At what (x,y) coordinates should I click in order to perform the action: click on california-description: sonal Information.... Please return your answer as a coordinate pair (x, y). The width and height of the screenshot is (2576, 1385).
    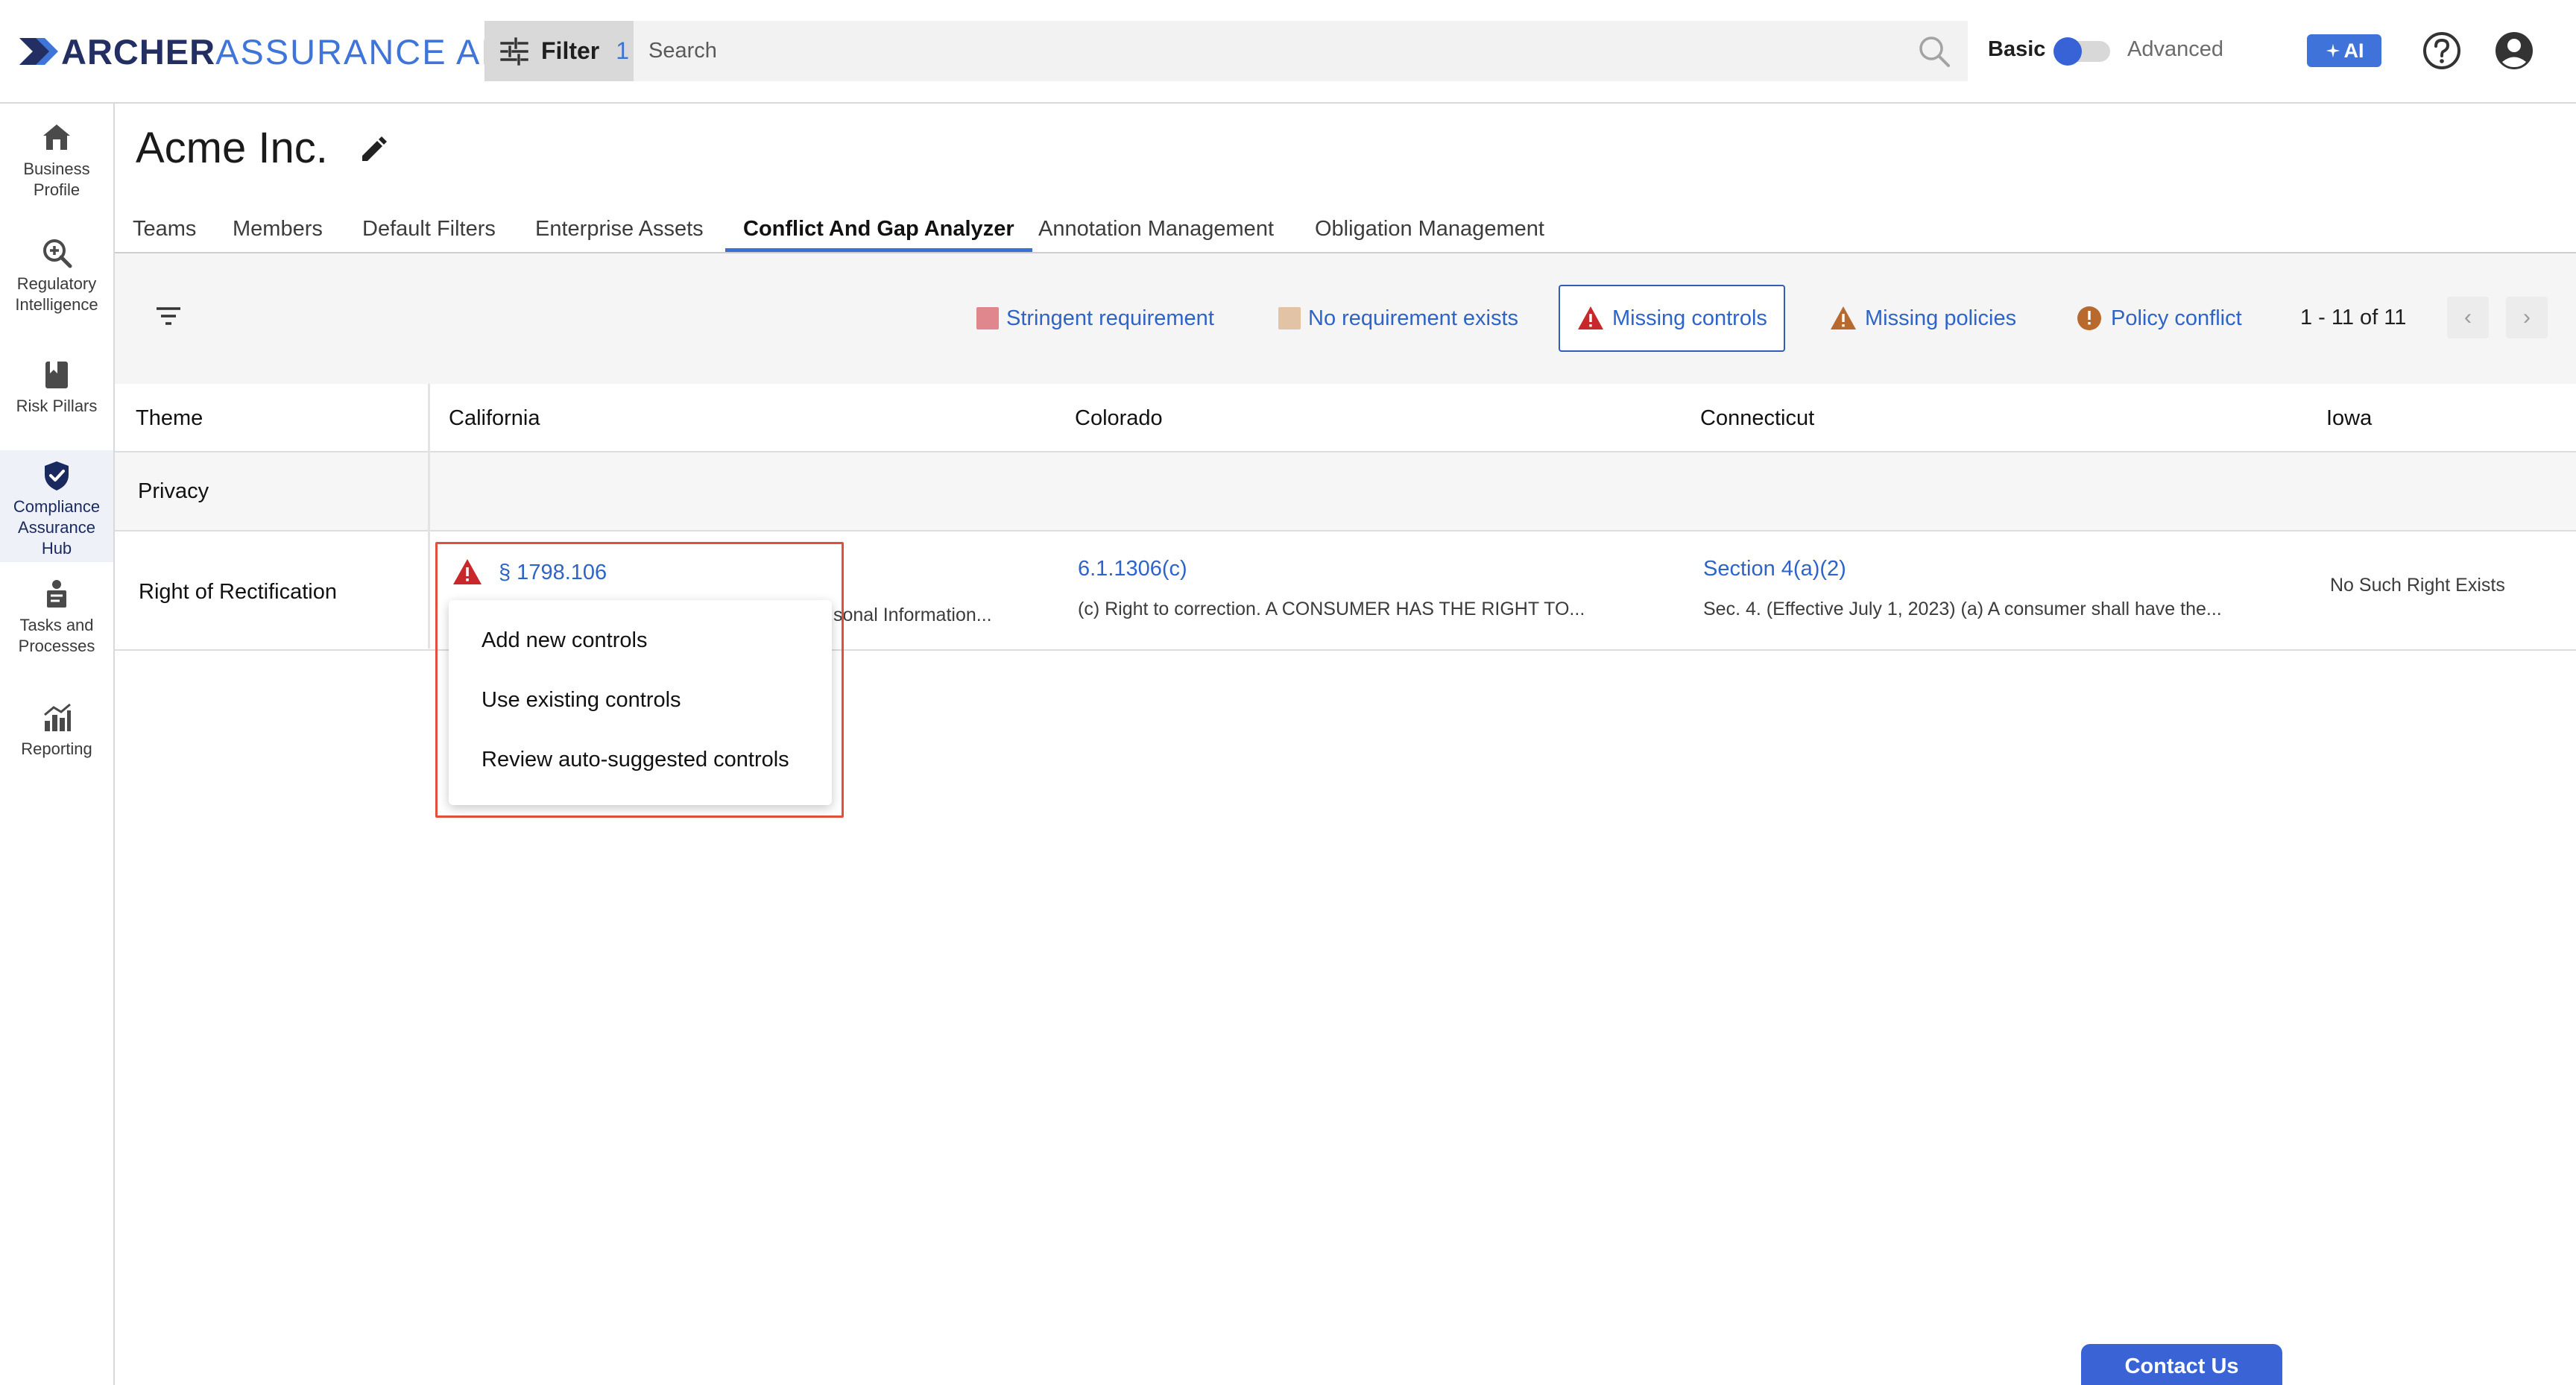
    Looking at the image, I should click on (913, 615).